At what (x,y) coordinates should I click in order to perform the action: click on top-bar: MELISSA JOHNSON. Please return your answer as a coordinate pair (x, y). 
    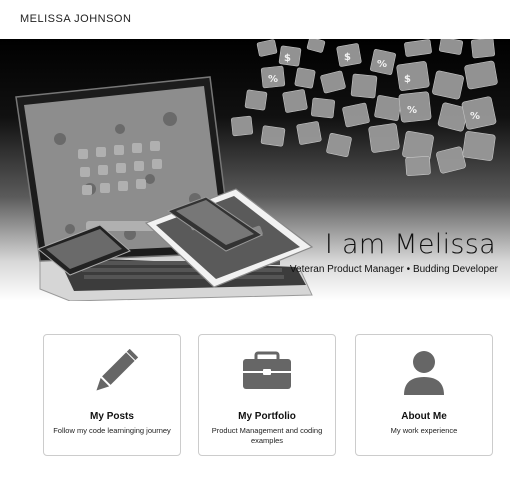
    Looking at the image, I should click on (255, 19).